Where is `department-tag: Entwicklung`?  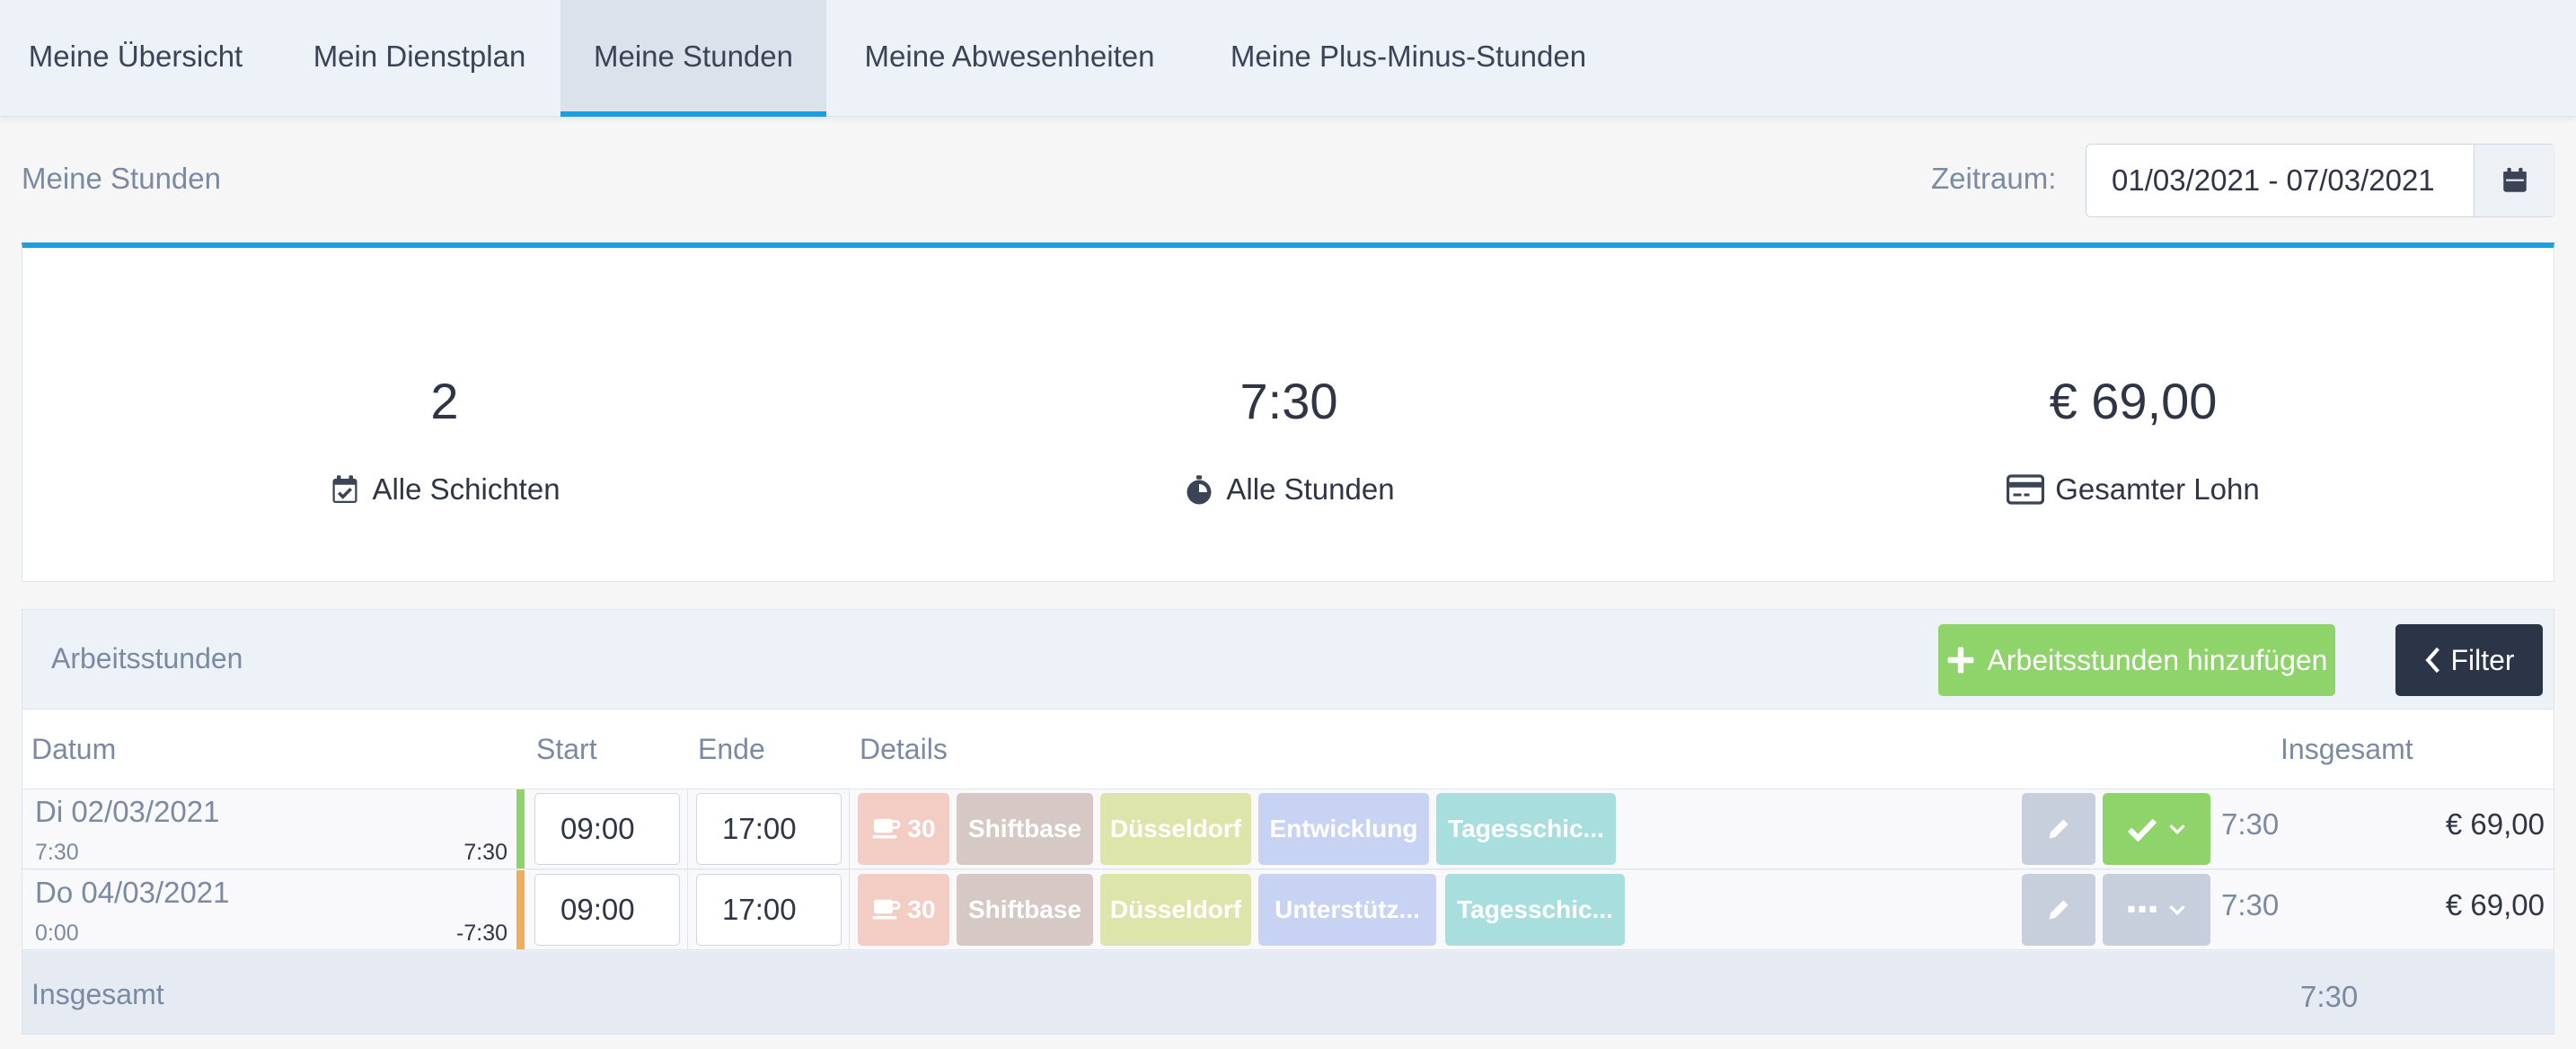
department-tag: Entwicklung is located at coordinates (1343, 829).